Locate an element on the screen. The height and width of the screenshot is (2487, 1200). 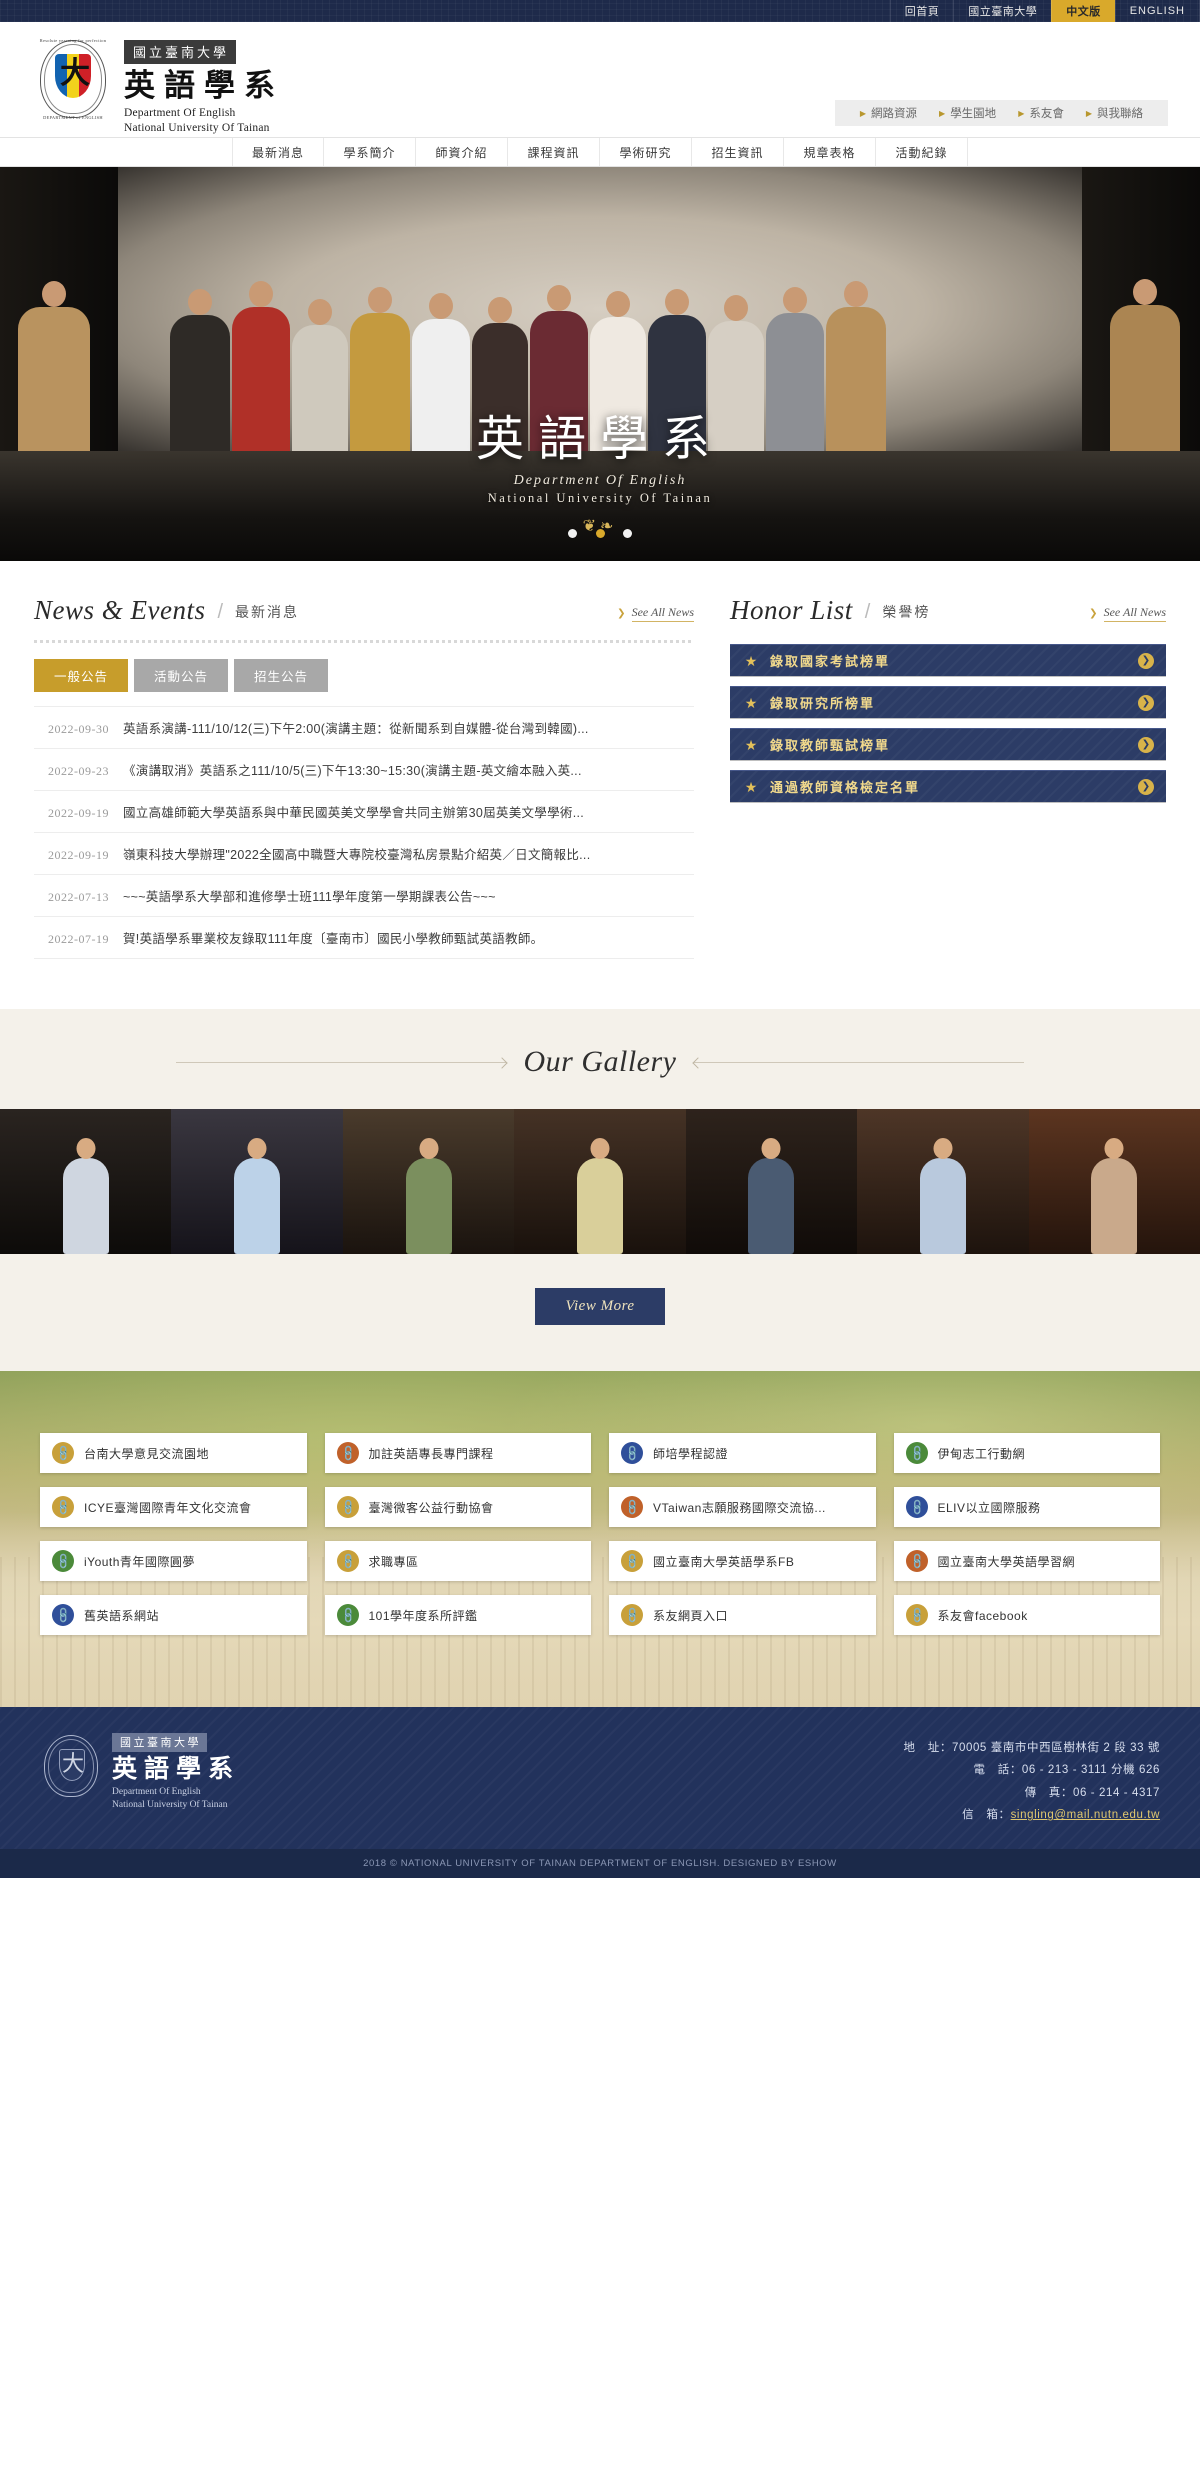
subnav-item-alumni: ▶ 系友會 is located at coordinates (1041, 113).